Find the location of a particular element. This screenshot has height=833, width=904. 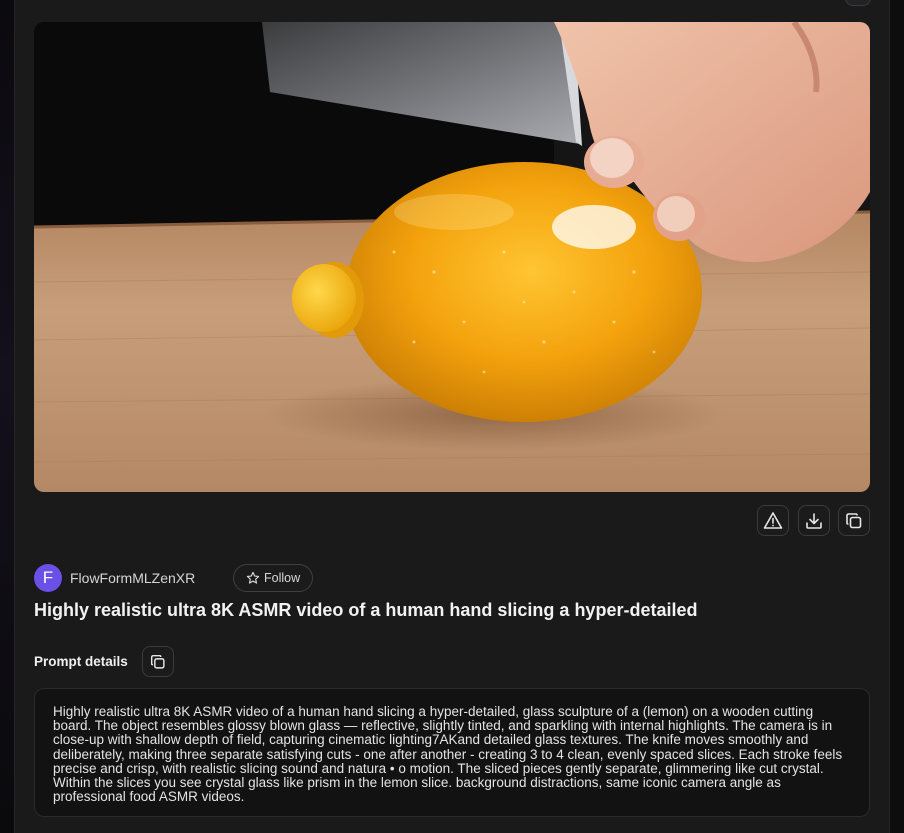

follow-button: Follow is located at coordinates (273, 578).